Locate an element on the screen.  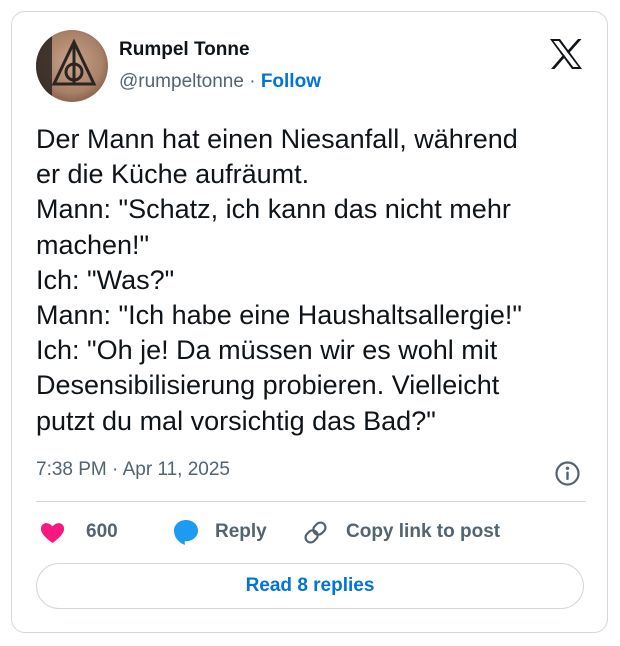
avatar-image is located at coordinates (72, 66).